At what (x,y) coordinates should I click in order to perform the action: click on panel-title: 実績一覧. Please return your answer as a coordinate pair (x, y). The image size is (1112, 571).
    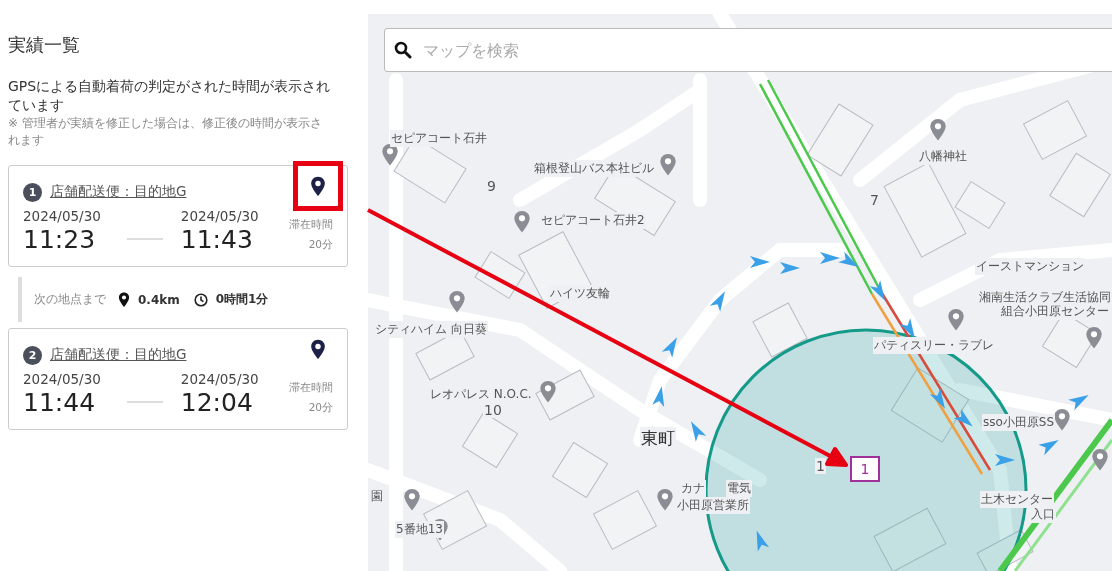
    Looking at the image, I should click on (44, 45).